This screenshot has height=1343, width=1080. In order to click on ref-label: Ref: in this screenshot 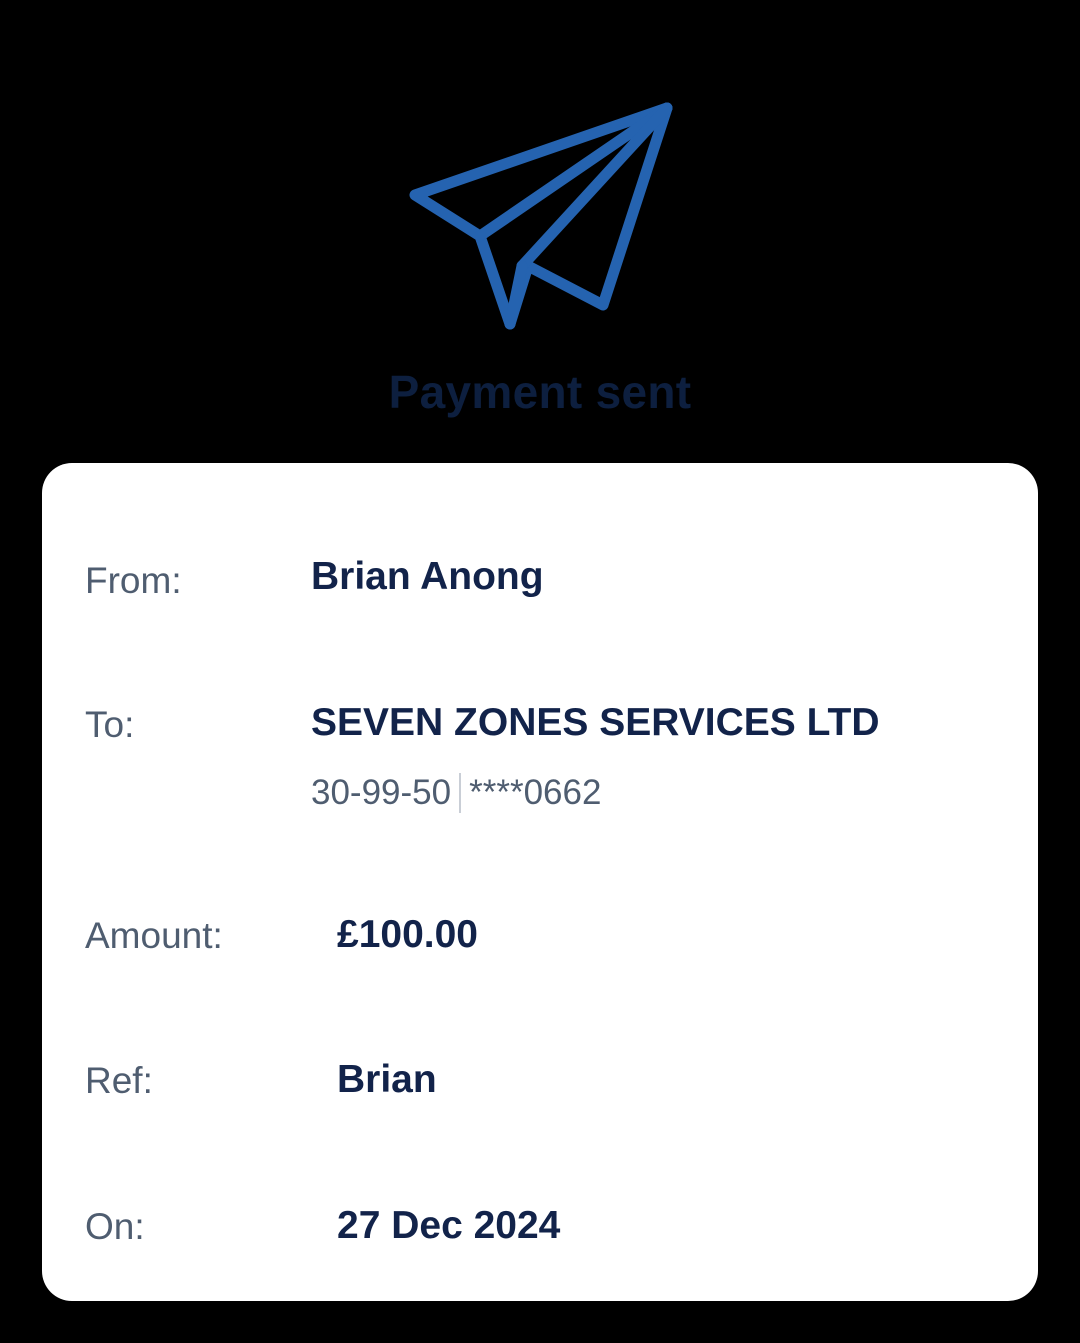, I will do `click(119, 1080)`.